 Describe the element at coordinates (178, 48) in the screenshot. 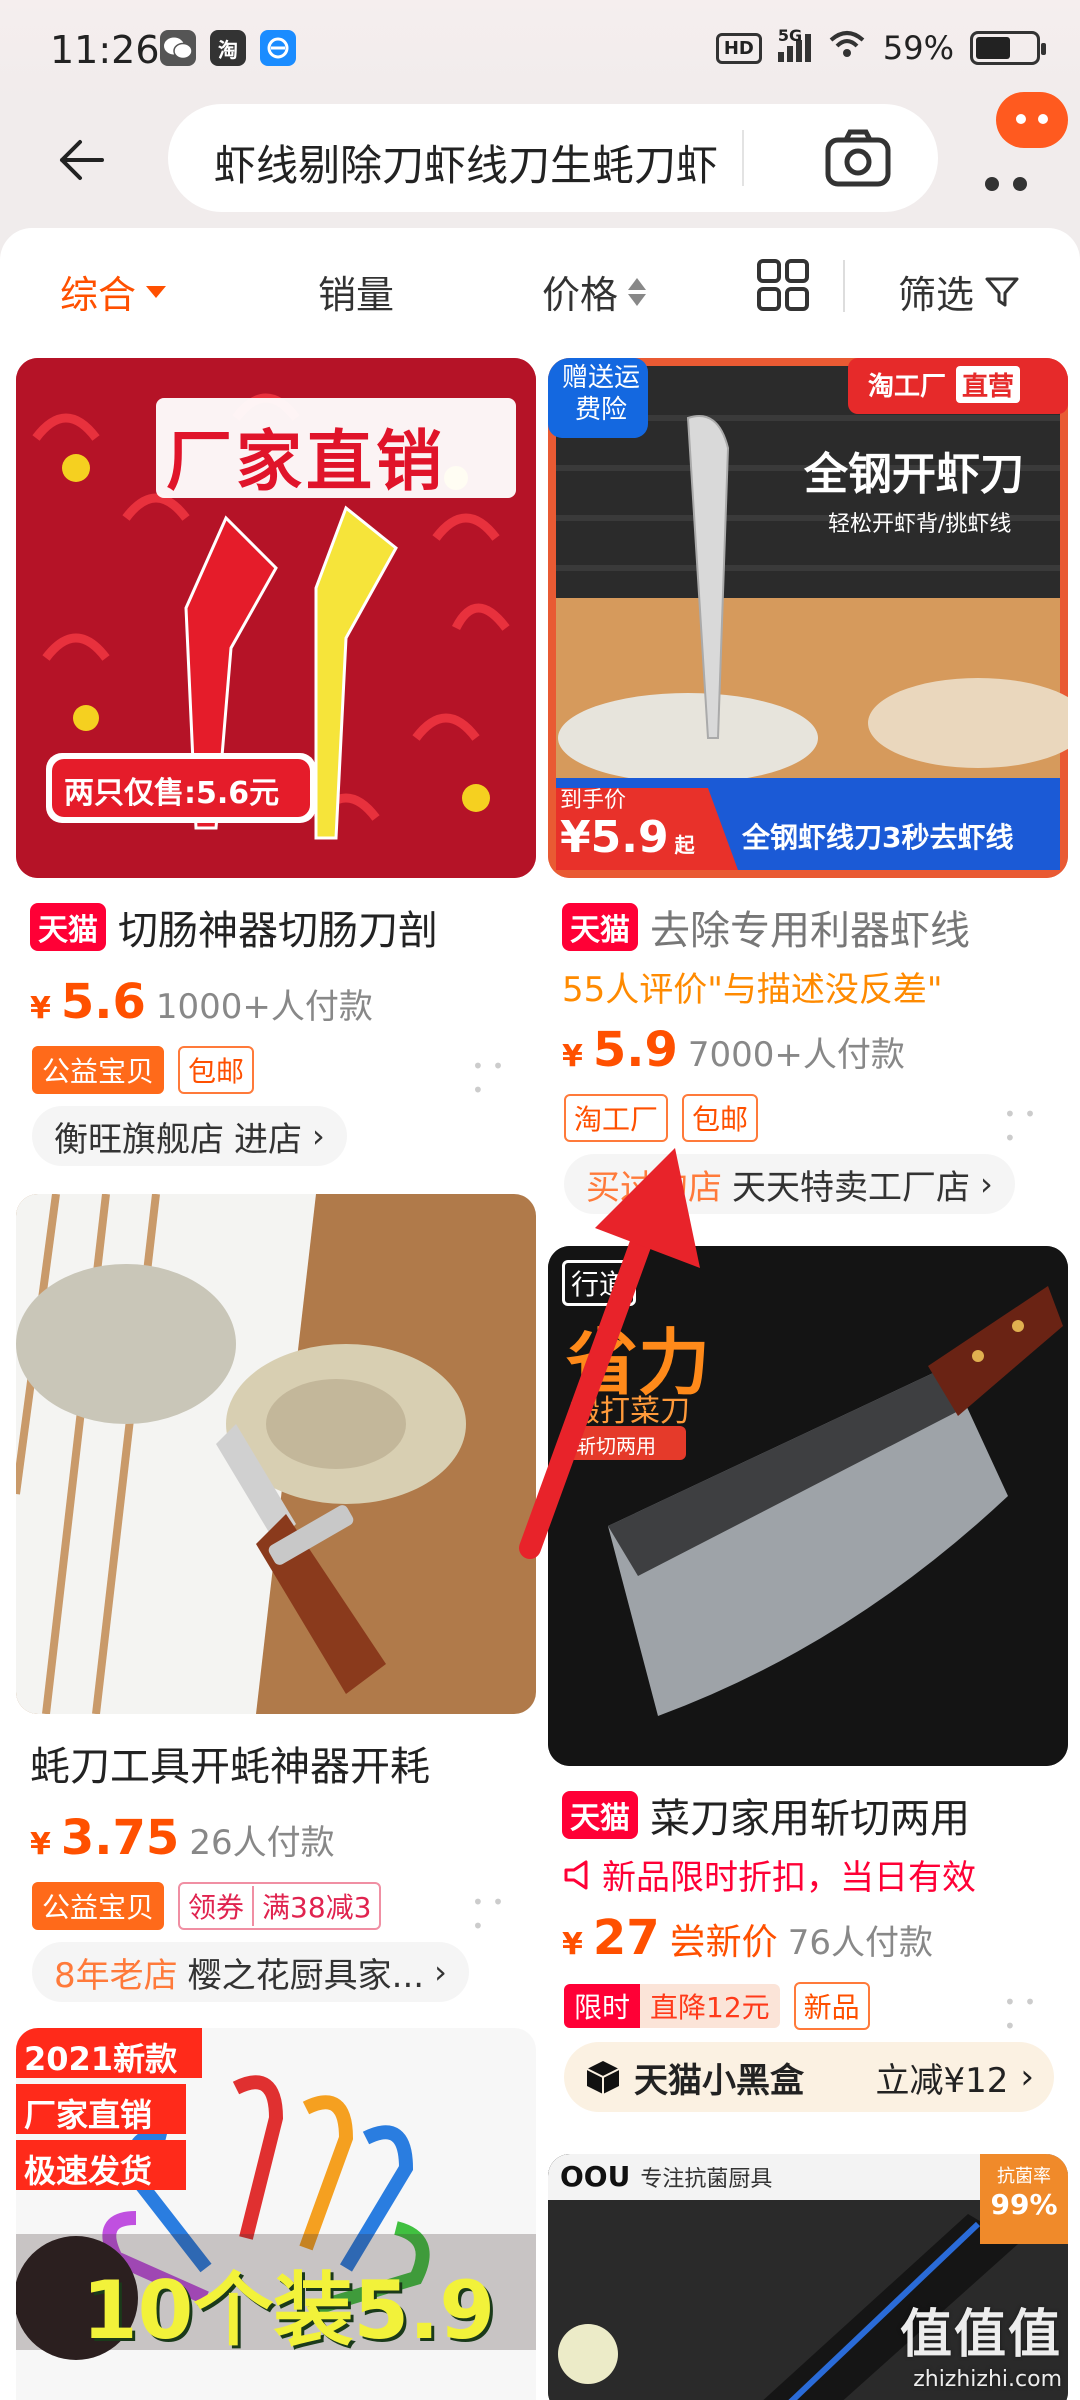

I see `wechat-icon` at that location.